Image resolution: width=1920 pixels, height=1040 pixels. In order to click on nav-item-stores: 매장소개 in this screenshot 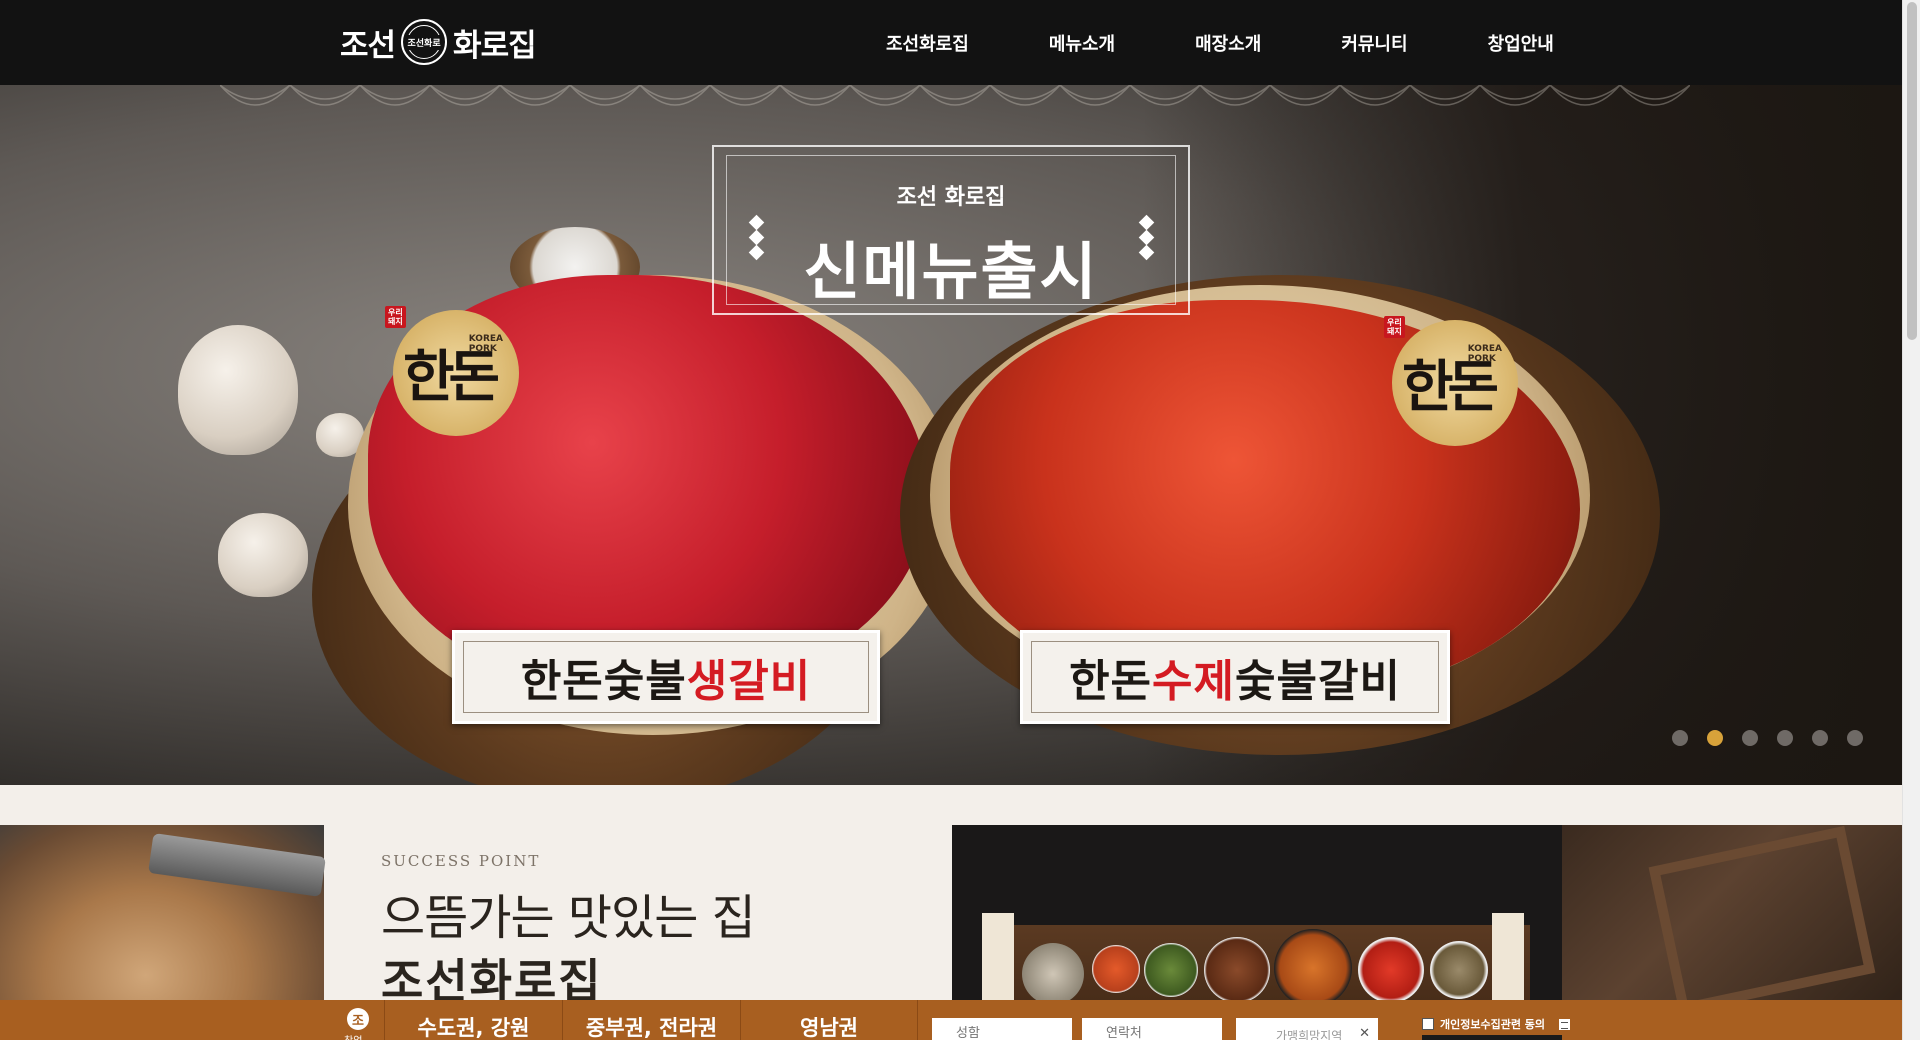, I will do `click(1228, 43)`.